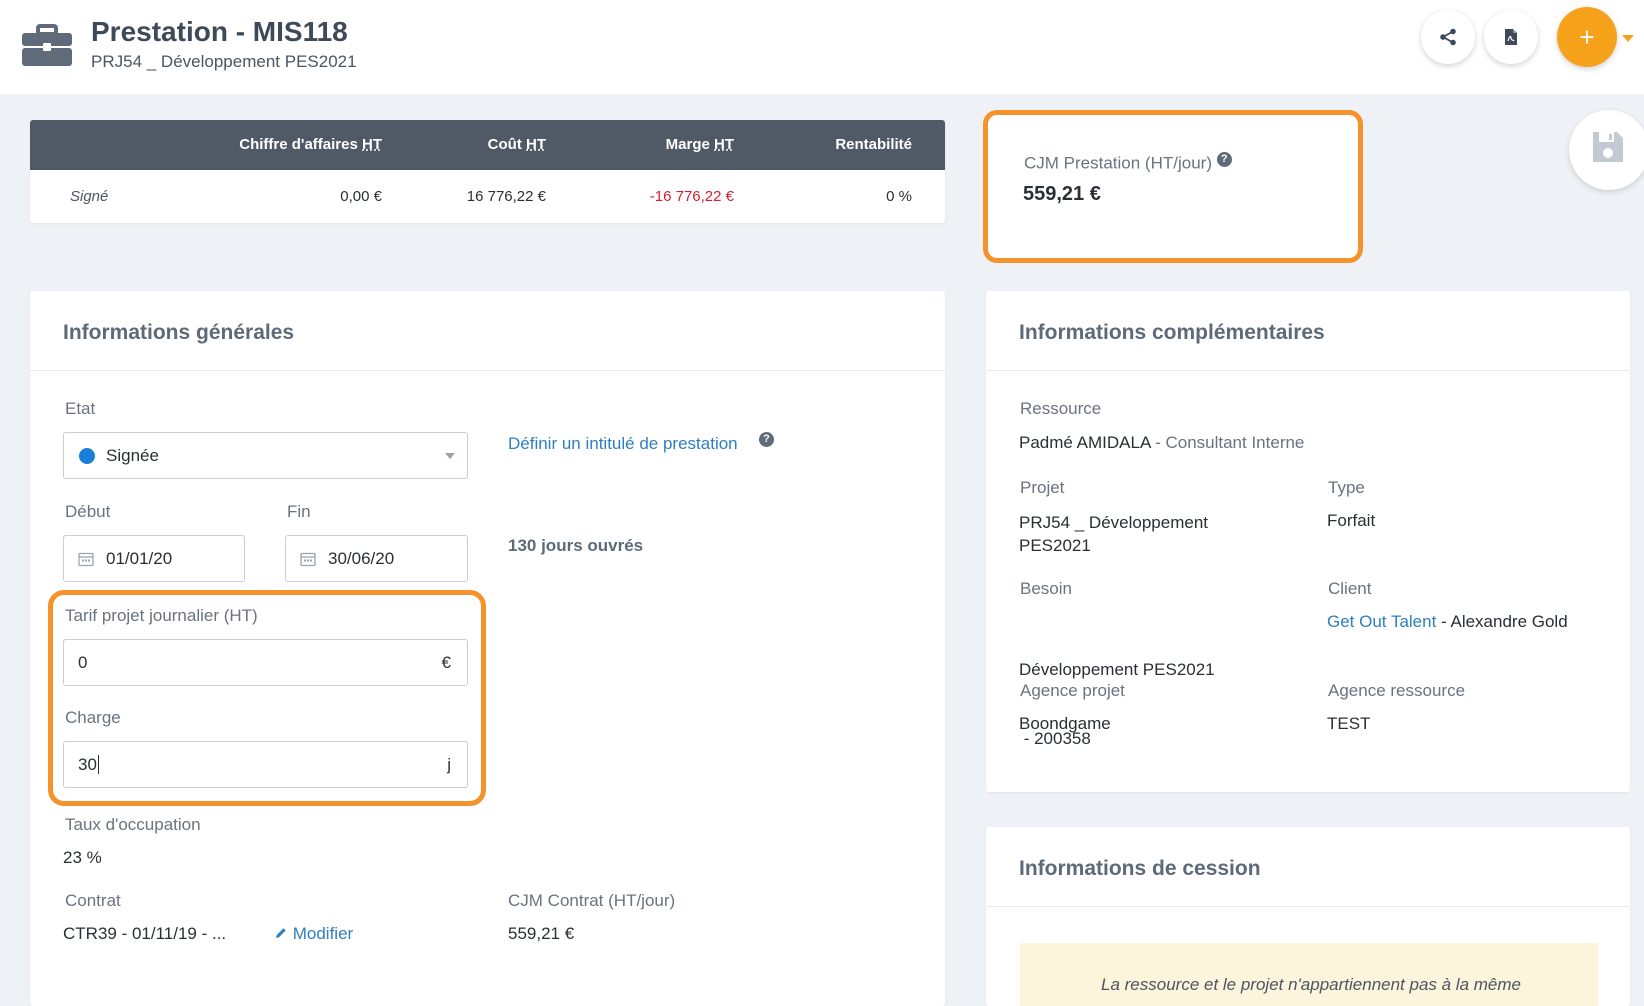 The height and width of the screenshot is (1006, 1644). What do you see at coordinates (1042, 487) in the screenshot?
I see `projet-label: Projet` at bounding box center [1042, 487].